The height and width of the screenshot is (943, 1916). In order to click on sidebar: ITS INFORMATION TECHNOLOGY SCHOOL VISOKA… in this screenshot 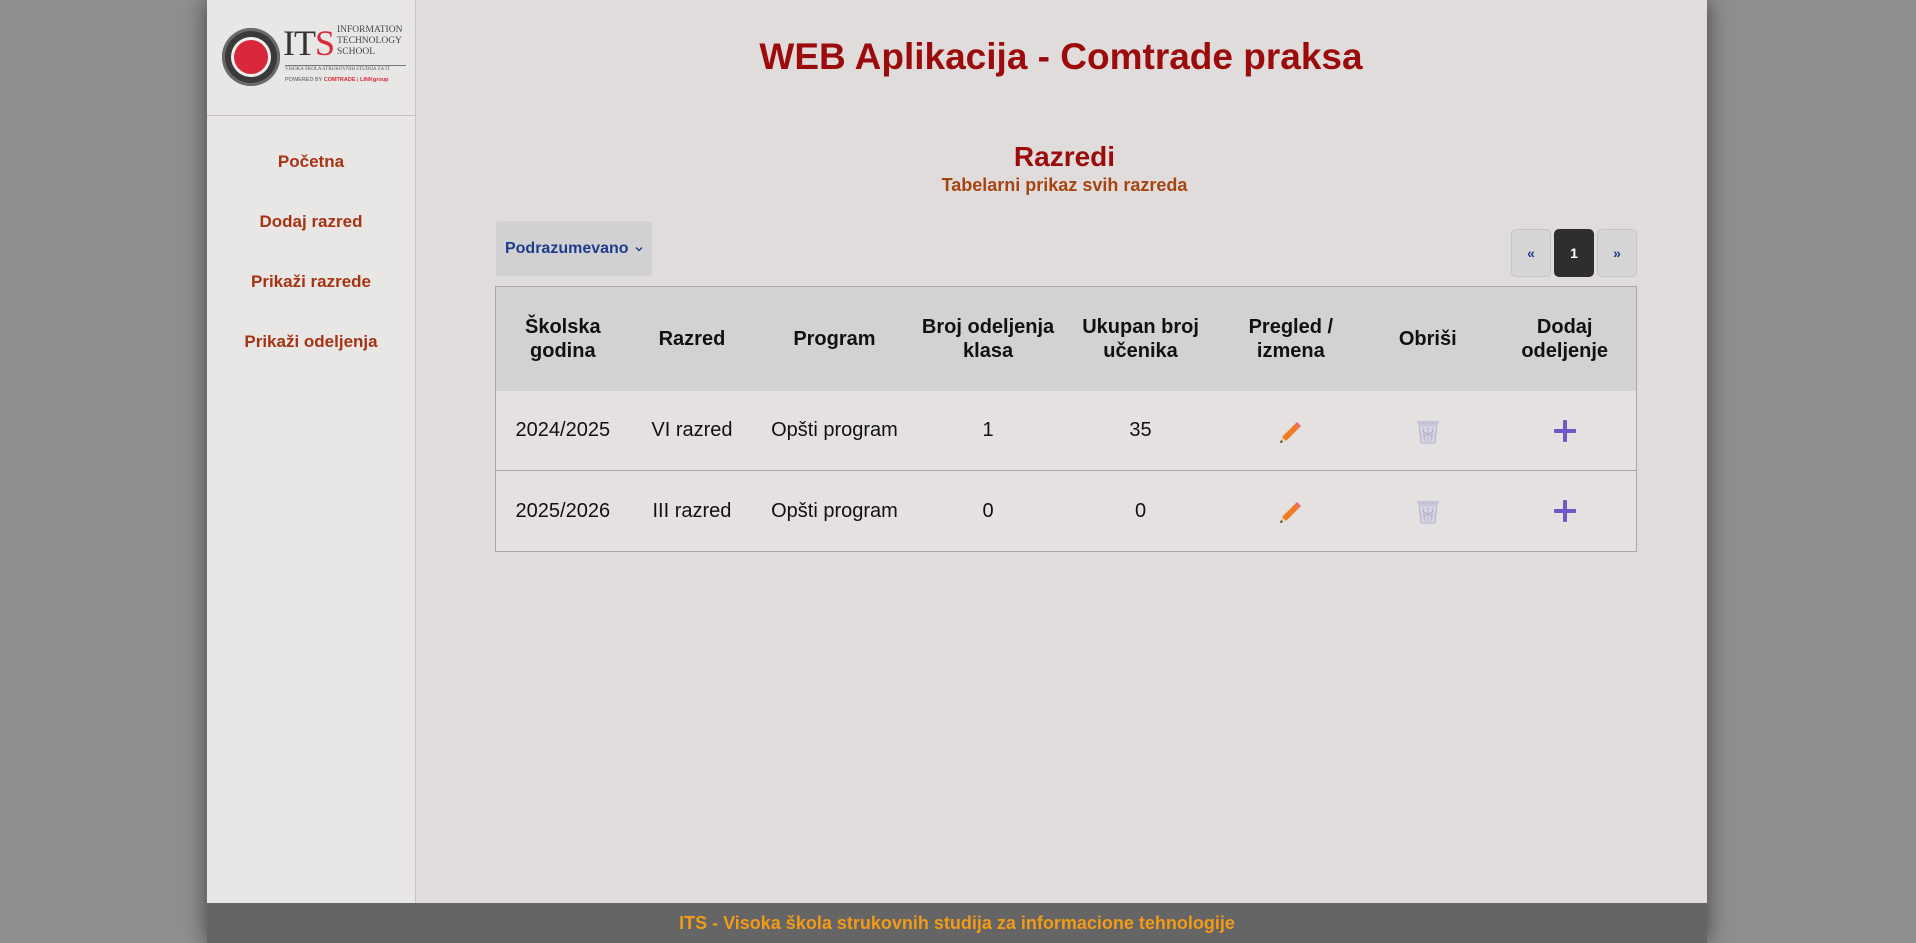, I will do `click(311, 451)`.